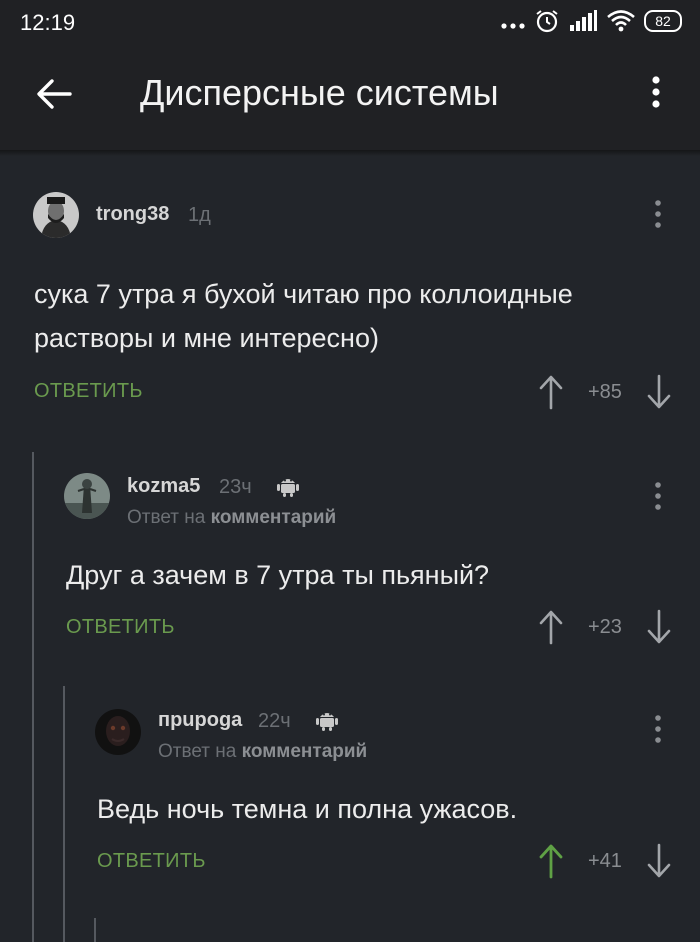 The width and height of the screenshot is (700, 942). Describe the element at coordinates (656, 92) in the screenshot. I see `overflow-menu-icon` at that location.